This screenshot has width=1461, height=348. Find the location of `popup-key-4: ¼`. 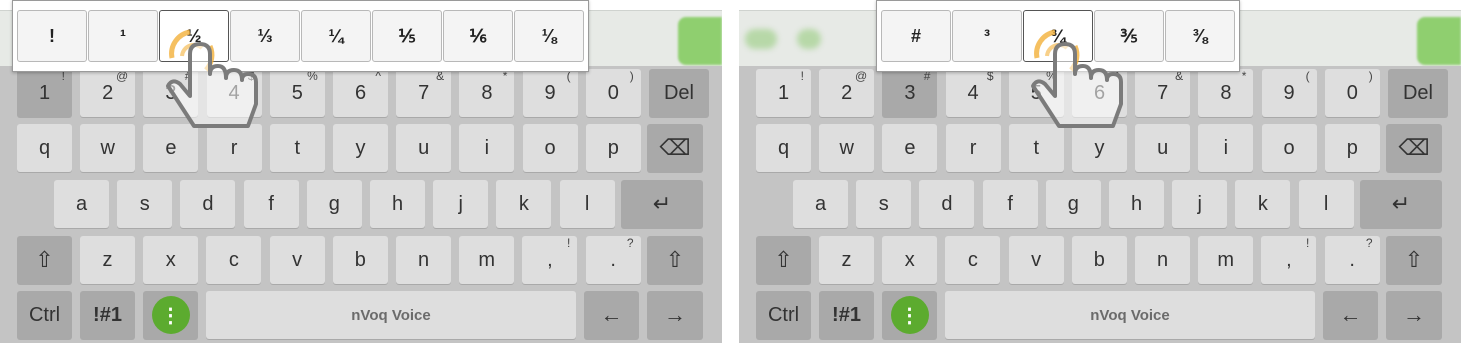

popup-key-4: ¼ is located at coordinates (336, 36).